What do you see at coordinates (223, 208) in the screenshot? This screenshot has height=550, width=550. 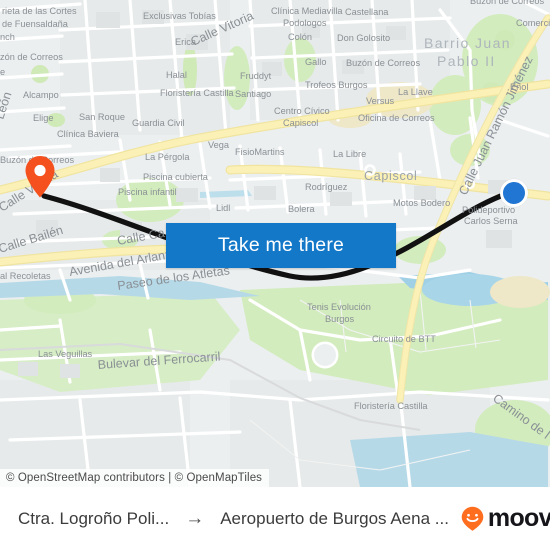 I see `map-label: Lidl` at bounding box center [223, 208].